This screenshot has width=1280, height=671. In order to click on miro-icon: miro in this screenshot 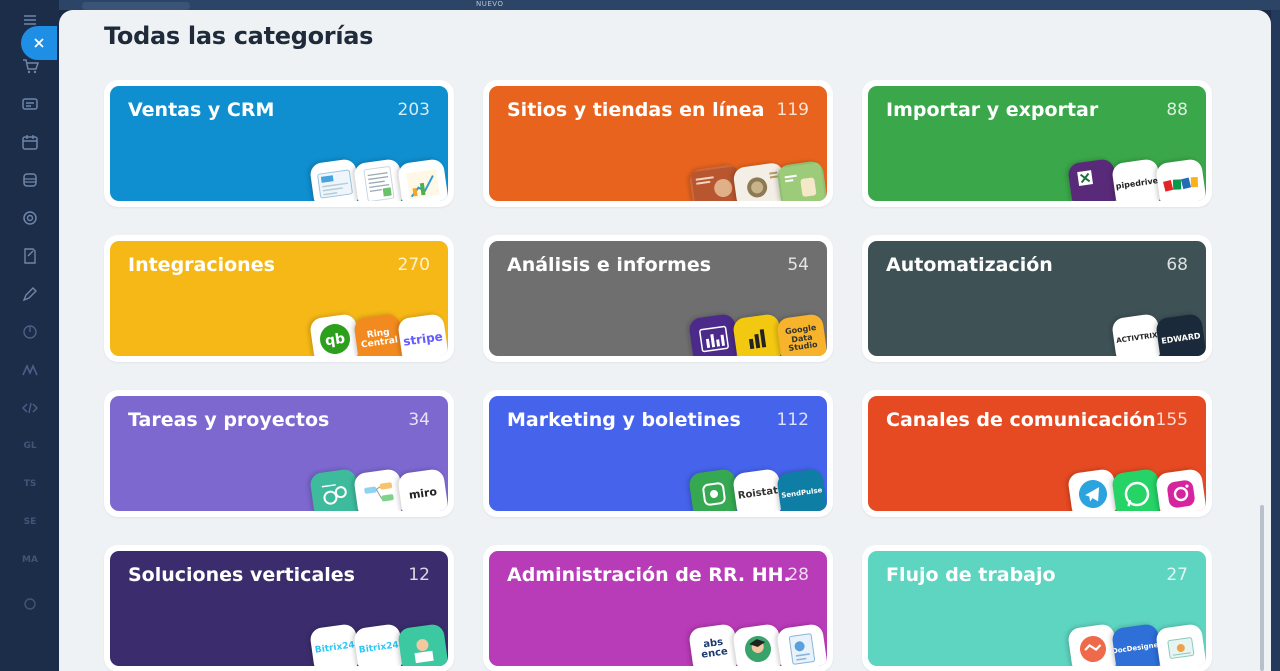, I will do `click(422, 489)`.